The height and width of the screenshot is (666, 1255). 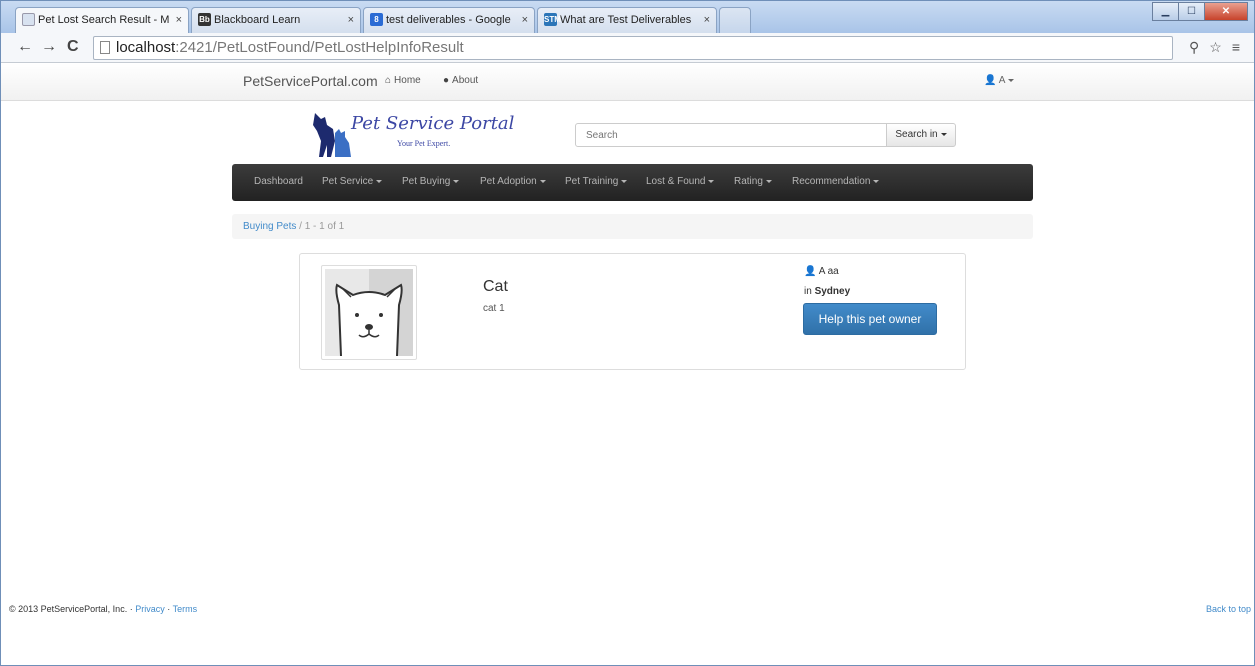 I want to click on stm-favicon-icon: STM, so click(x=552, y=19).